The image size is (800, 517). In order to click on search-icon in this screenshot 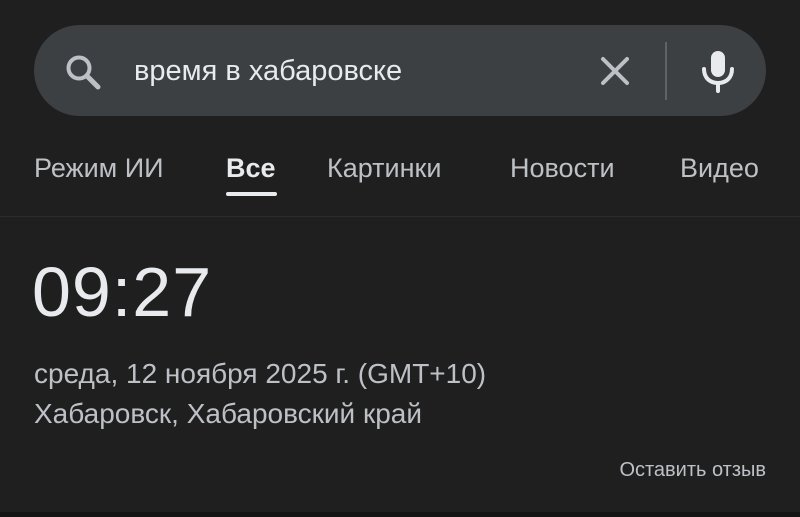, I will do `click(83, 72)`.